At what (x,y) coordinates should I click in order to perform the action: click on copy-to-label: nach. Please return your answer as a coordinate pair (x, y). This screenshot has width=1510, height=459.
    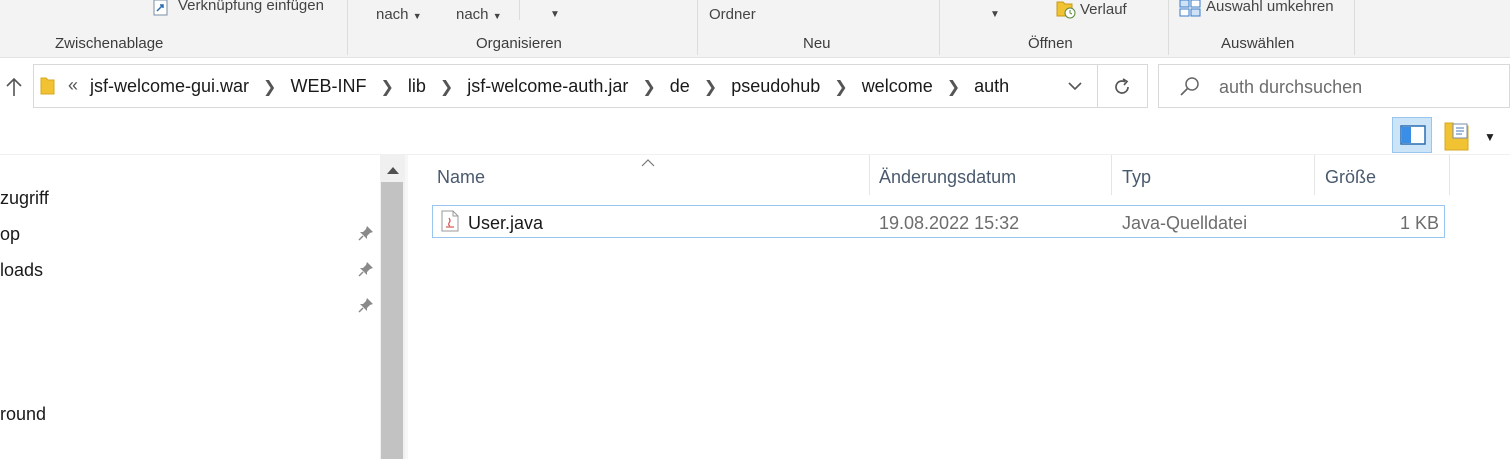
    Looking at the image, I should click on (472, 14).